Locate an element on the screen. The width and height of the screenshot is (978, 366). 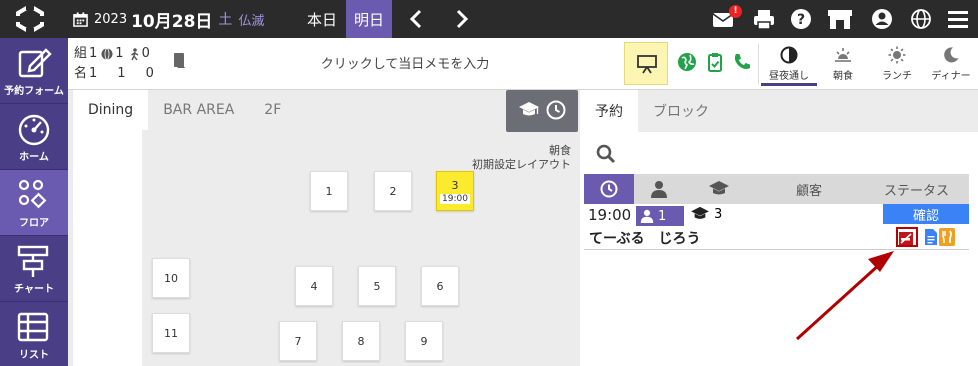
table-9: 9 is located at coordinates (424, 341).